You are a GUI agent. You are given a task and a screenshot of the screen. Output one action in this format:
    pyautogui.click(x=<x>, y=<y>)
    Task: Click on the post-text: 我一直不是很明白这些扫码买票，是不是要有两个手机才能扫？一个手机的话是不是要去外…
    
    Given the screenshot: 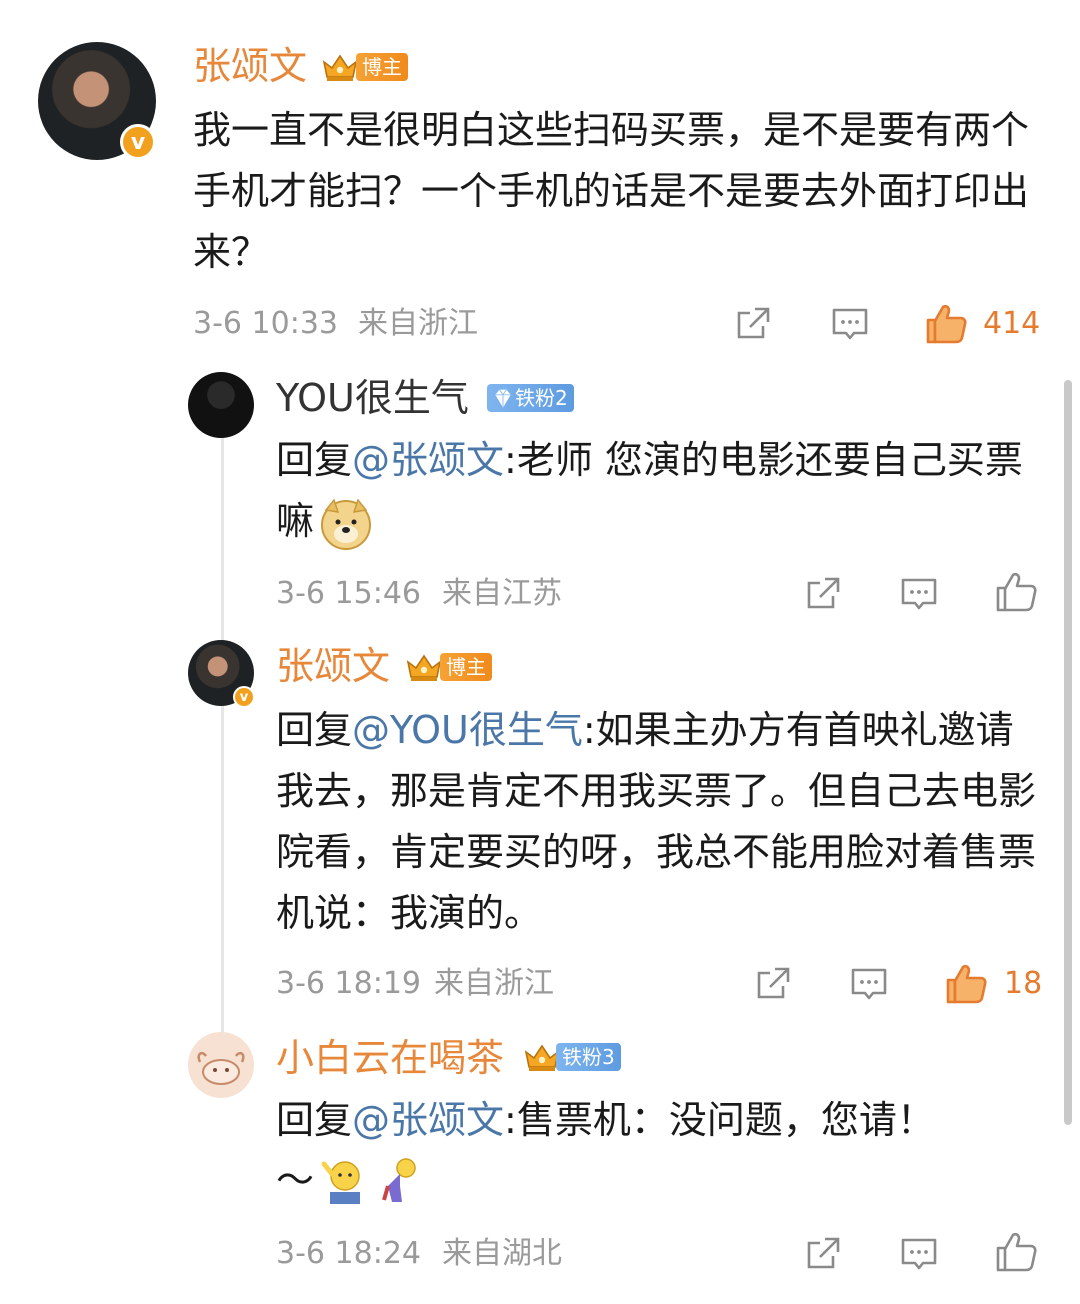 What is the action you would take?
    pyautogui.click(x=611, y=191)
    